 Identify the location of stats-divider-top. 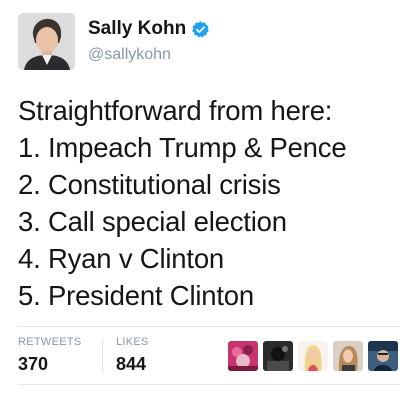
(209, 326).